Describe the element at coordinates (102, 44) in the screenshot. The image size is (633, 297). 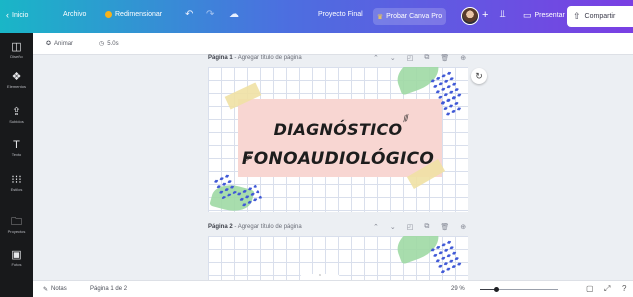
I see `clock-icon: ◷` at that location.